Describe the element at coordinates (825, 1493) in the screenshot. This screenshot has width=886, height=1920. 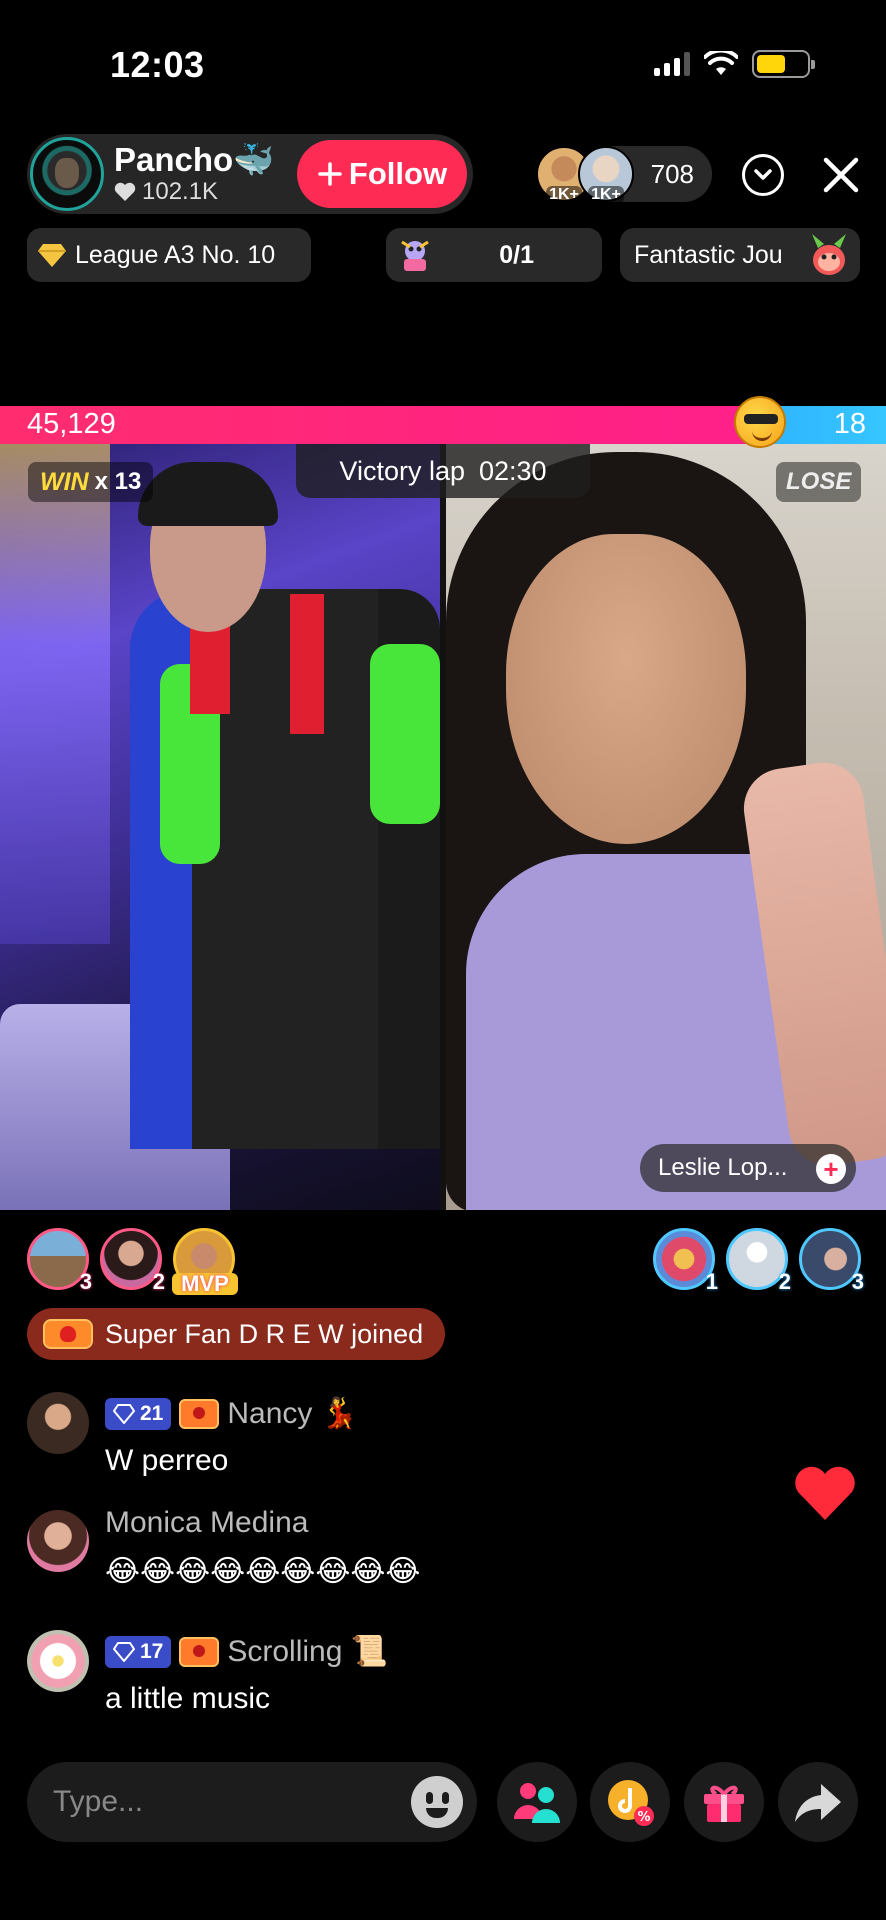
I see `heart-float-icon` at that location.